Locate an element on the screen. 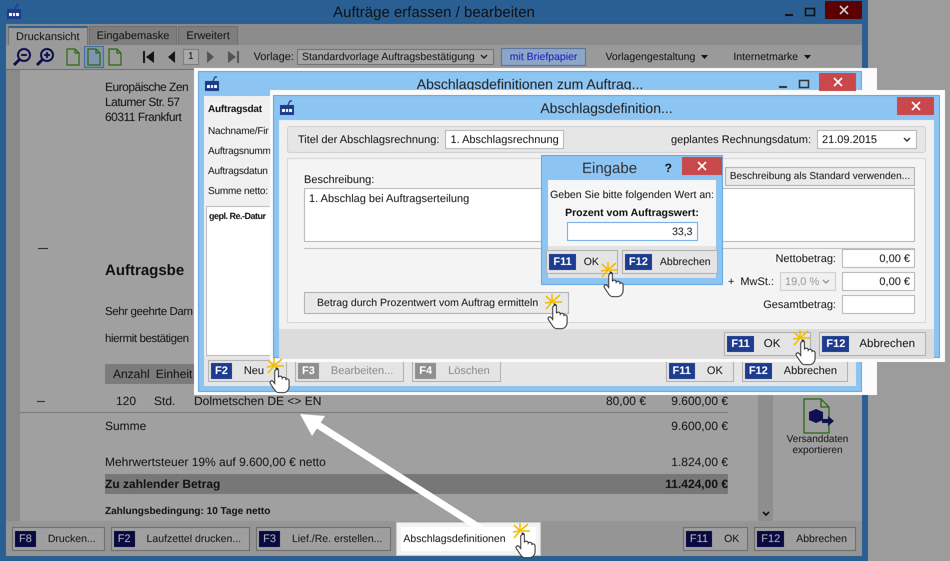 The image size is (950, 561). letterhead-button: mit Briefpapier is located at coordinates (543, 57).